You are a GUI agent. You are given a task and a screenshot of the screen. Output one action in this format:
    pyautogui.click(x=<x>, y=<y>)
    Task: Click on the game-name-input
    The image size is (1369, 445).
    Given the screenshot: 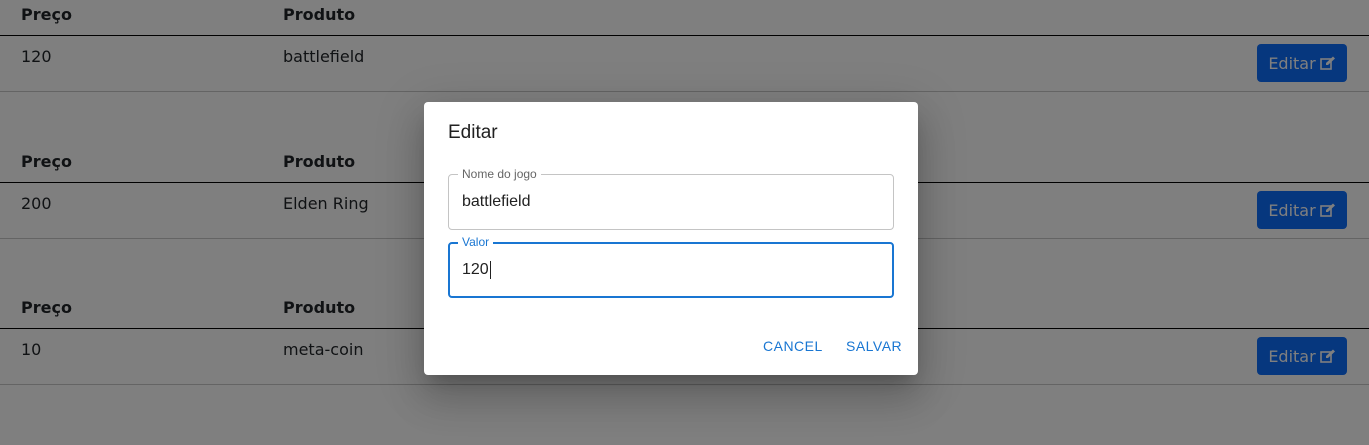 What is the action you would take?
    pyautogui.click(x=662, y=202)
    